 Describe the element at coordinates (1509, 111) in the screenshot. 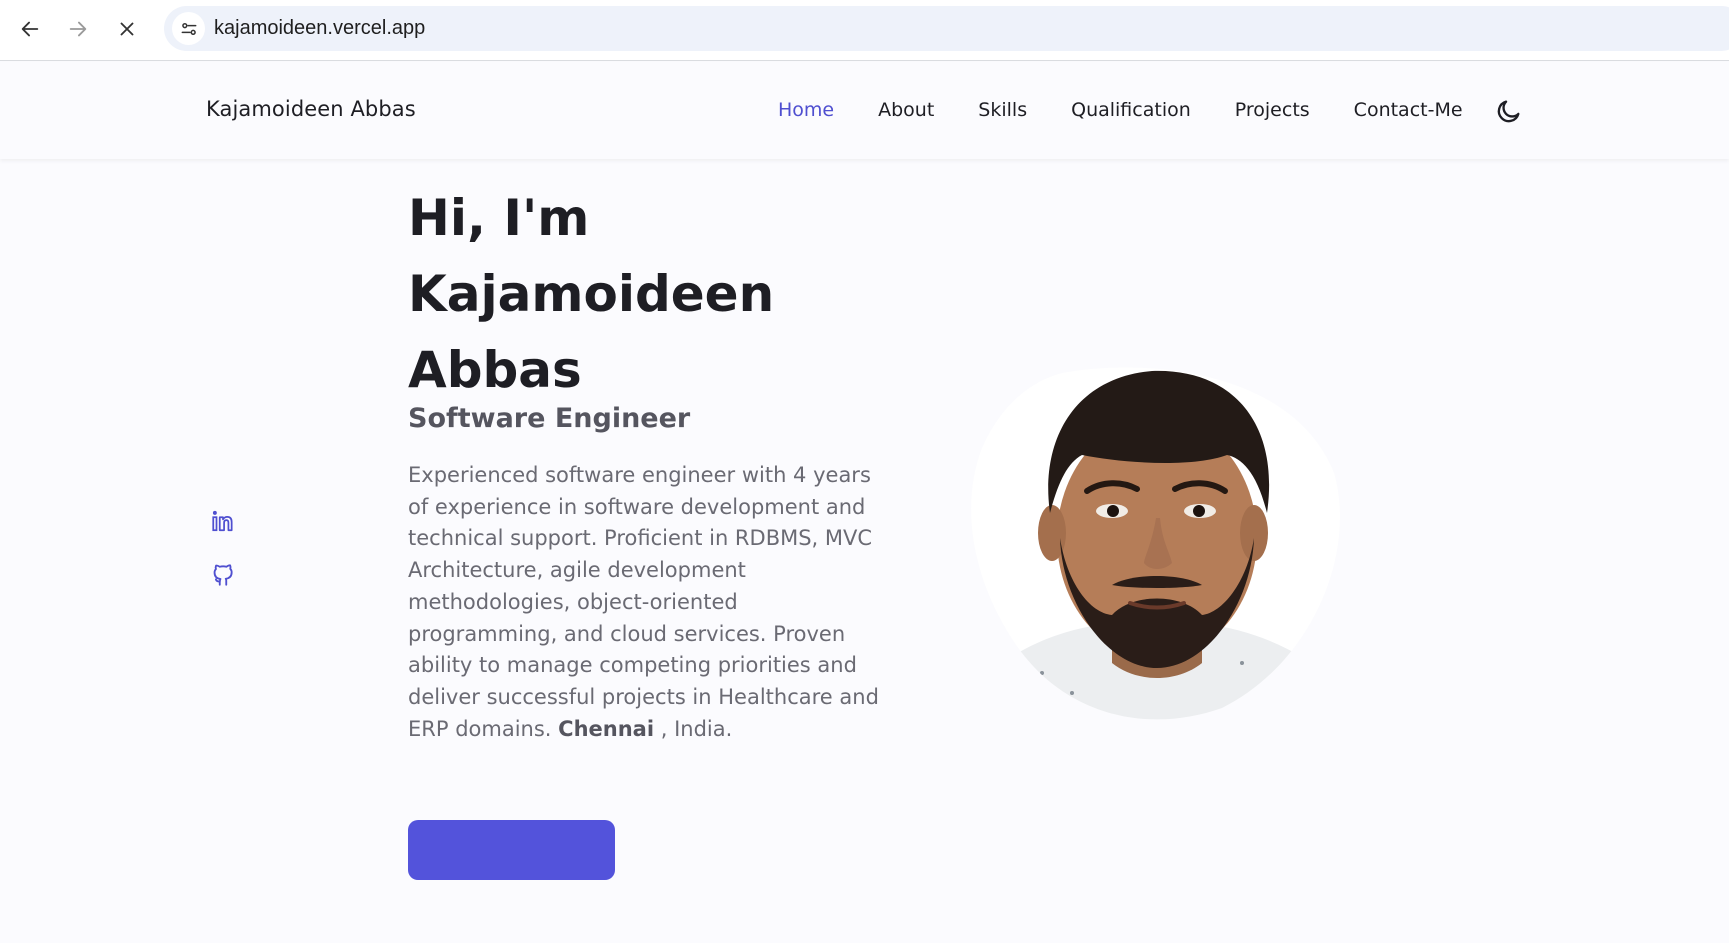

I see `moon-icon` at that location.